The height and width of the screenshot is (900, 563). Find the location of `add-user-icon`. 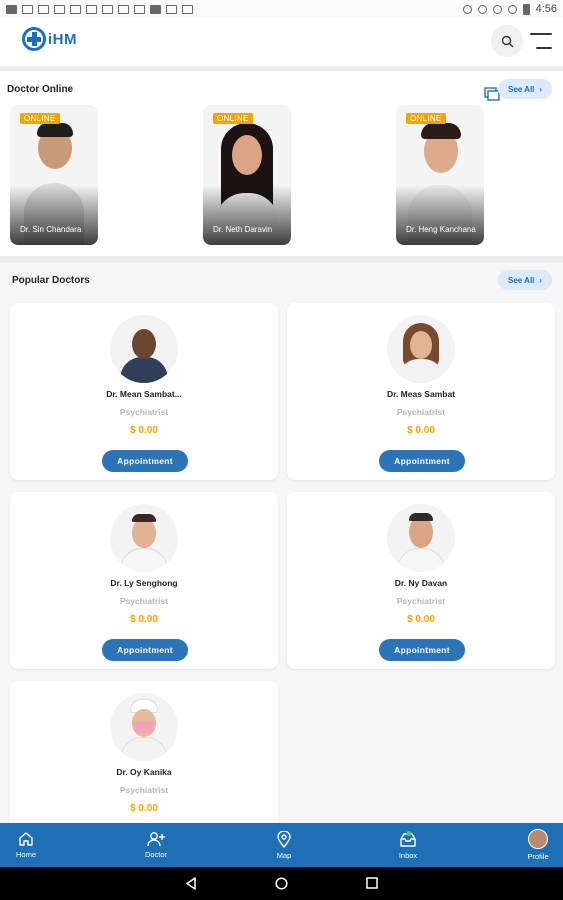

add-user-icon is located at coordinates (156, 839).